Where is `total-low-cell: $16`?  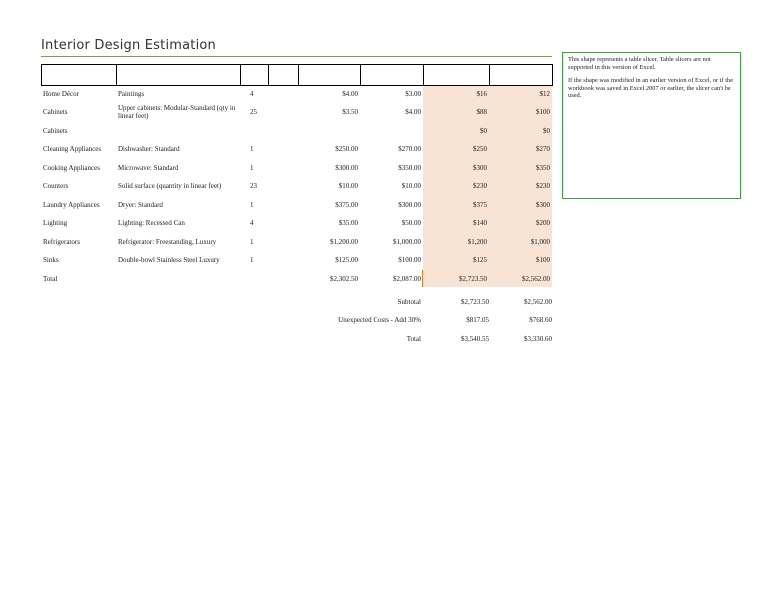
total-low-cell: $16 is located at coordinates (456, 94).